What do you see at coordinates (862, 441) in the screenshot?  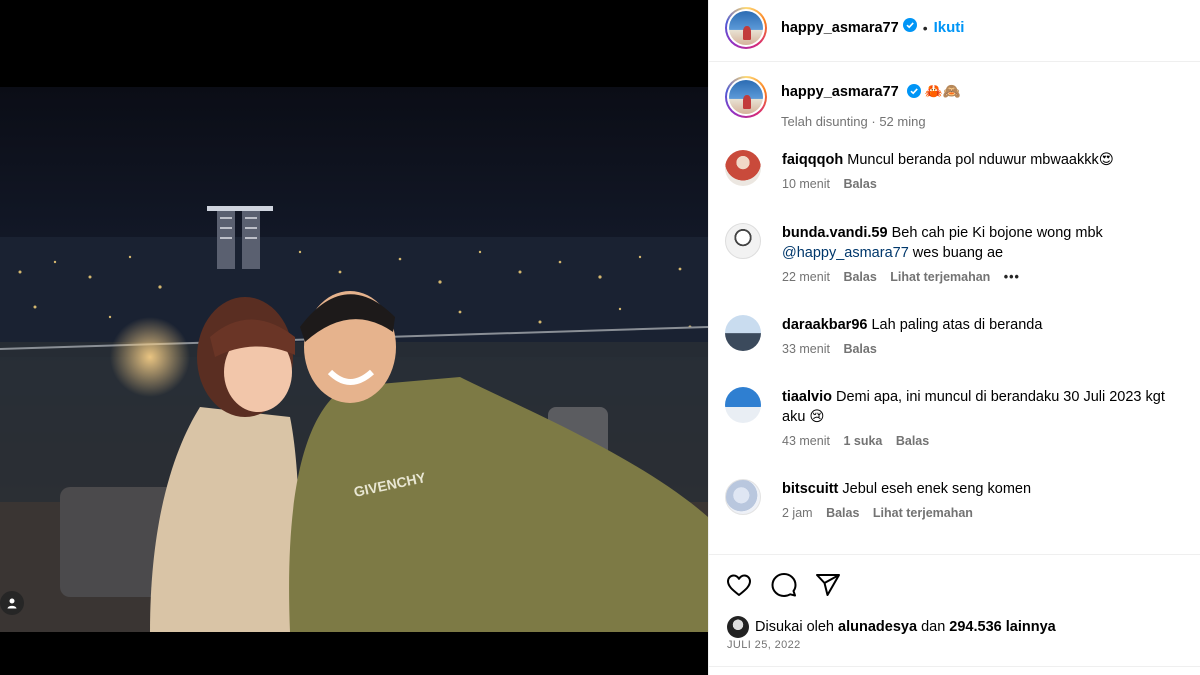 I see `comment-likes: 1 suka` at bounding box center [862, 441].